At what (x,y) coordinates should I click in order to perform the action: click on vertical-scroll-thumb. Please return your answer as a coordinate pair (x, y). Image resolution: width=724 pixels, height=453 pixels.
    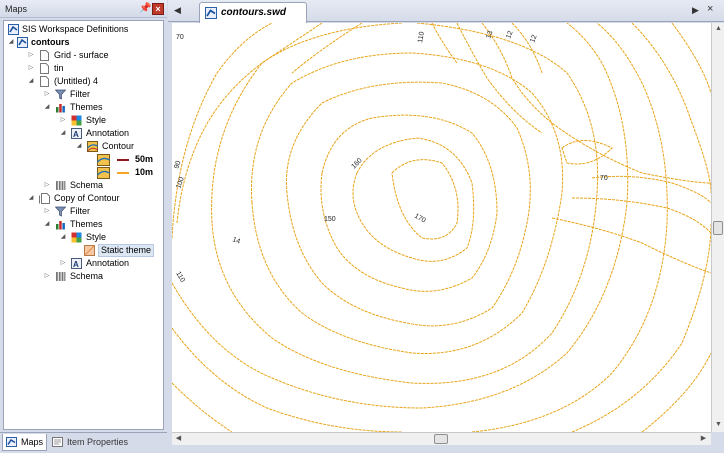
    Looking at the image, I should click on (718, 228).